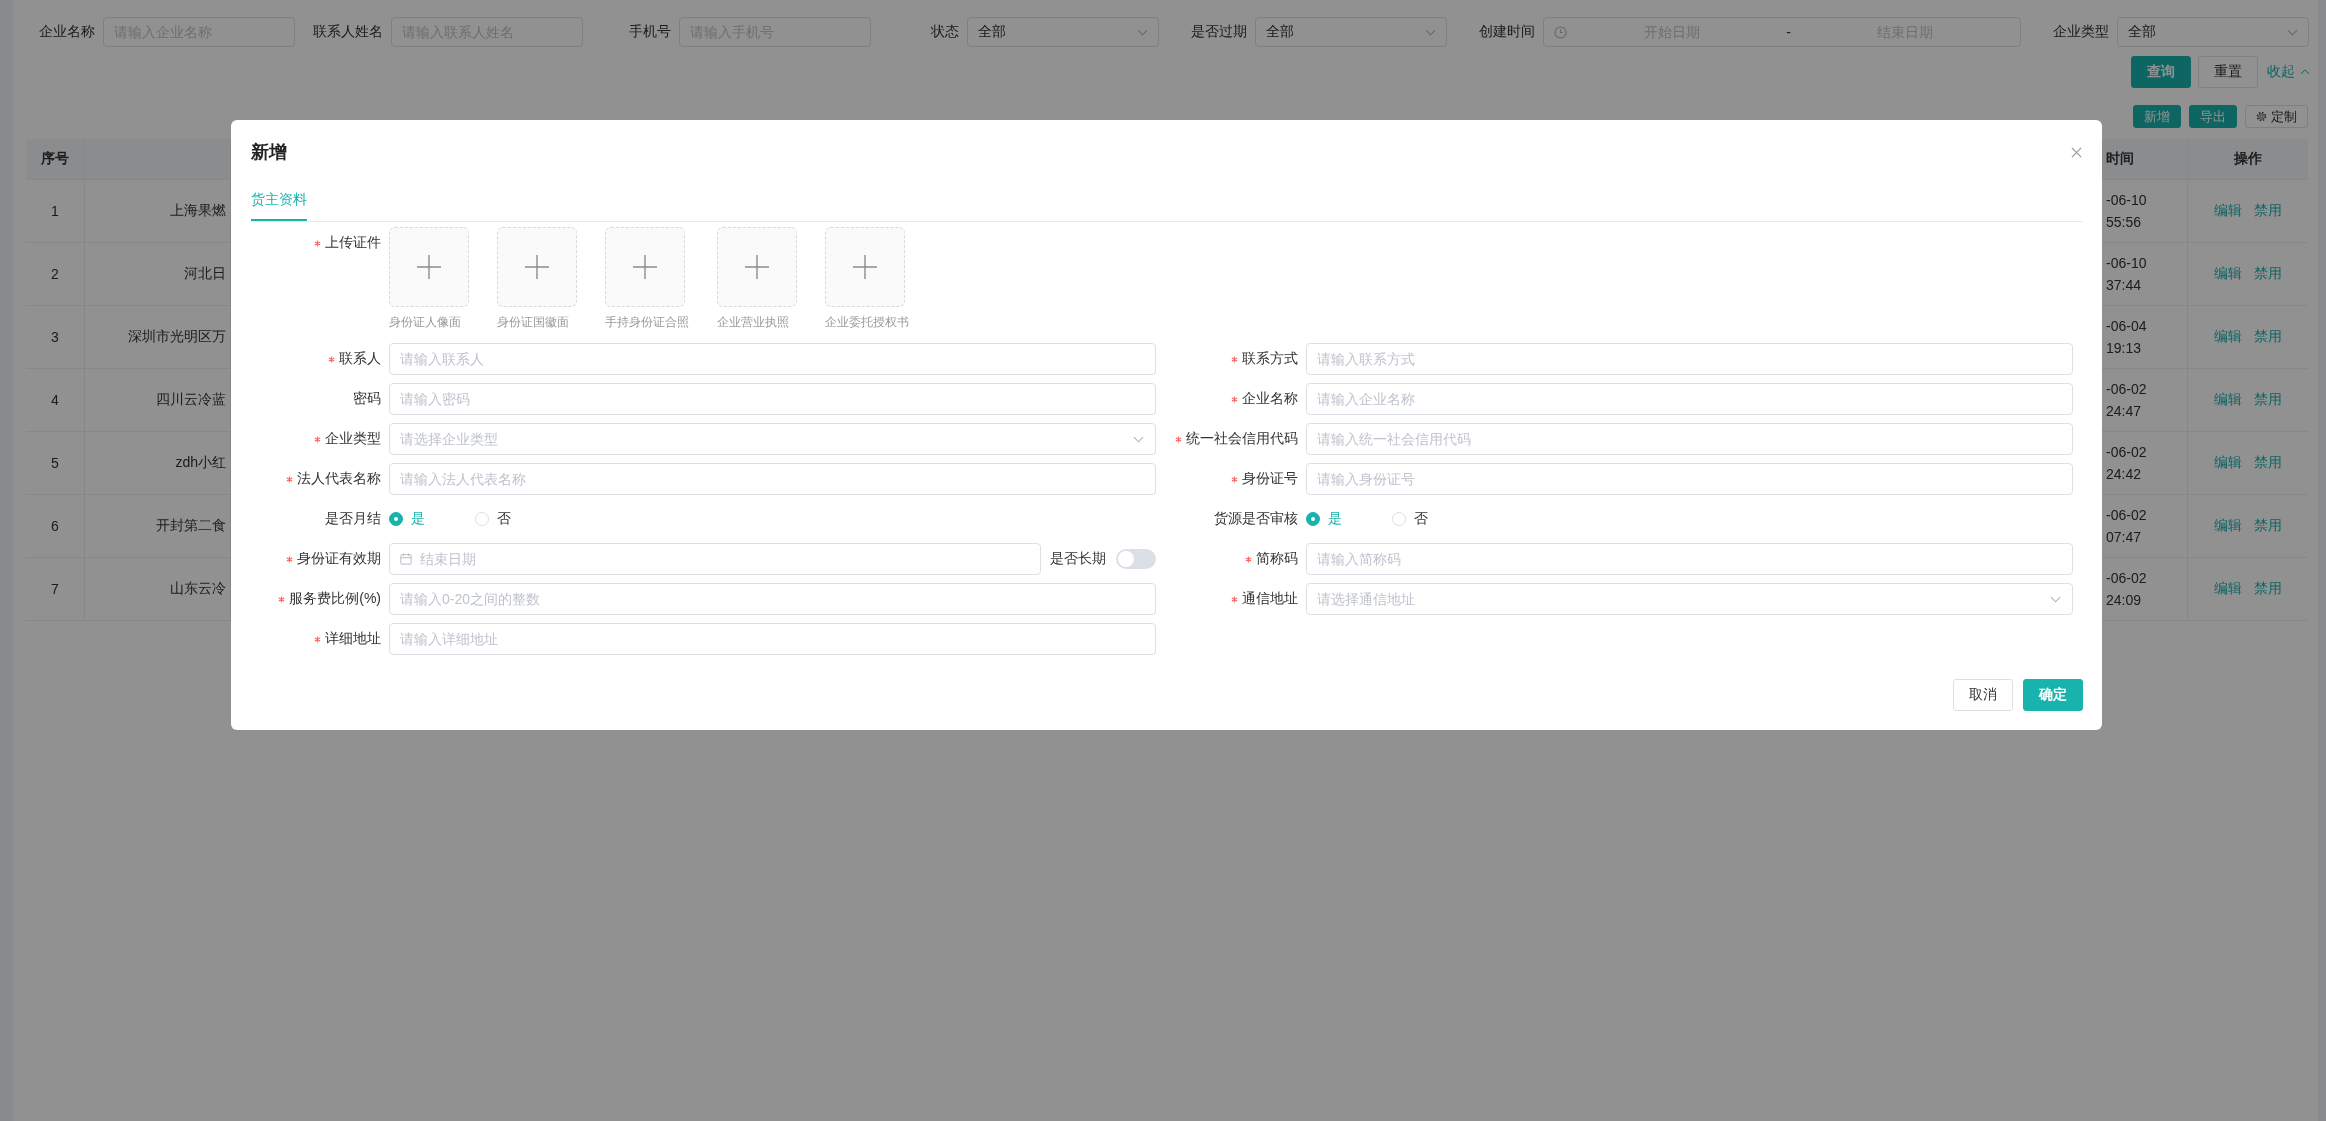 The width and height of the screenshot is (2326, 1121). Describe the element at coordinates (2248, 158) in the screenshot. I see `table-header-cell-text: 操作` at that location.